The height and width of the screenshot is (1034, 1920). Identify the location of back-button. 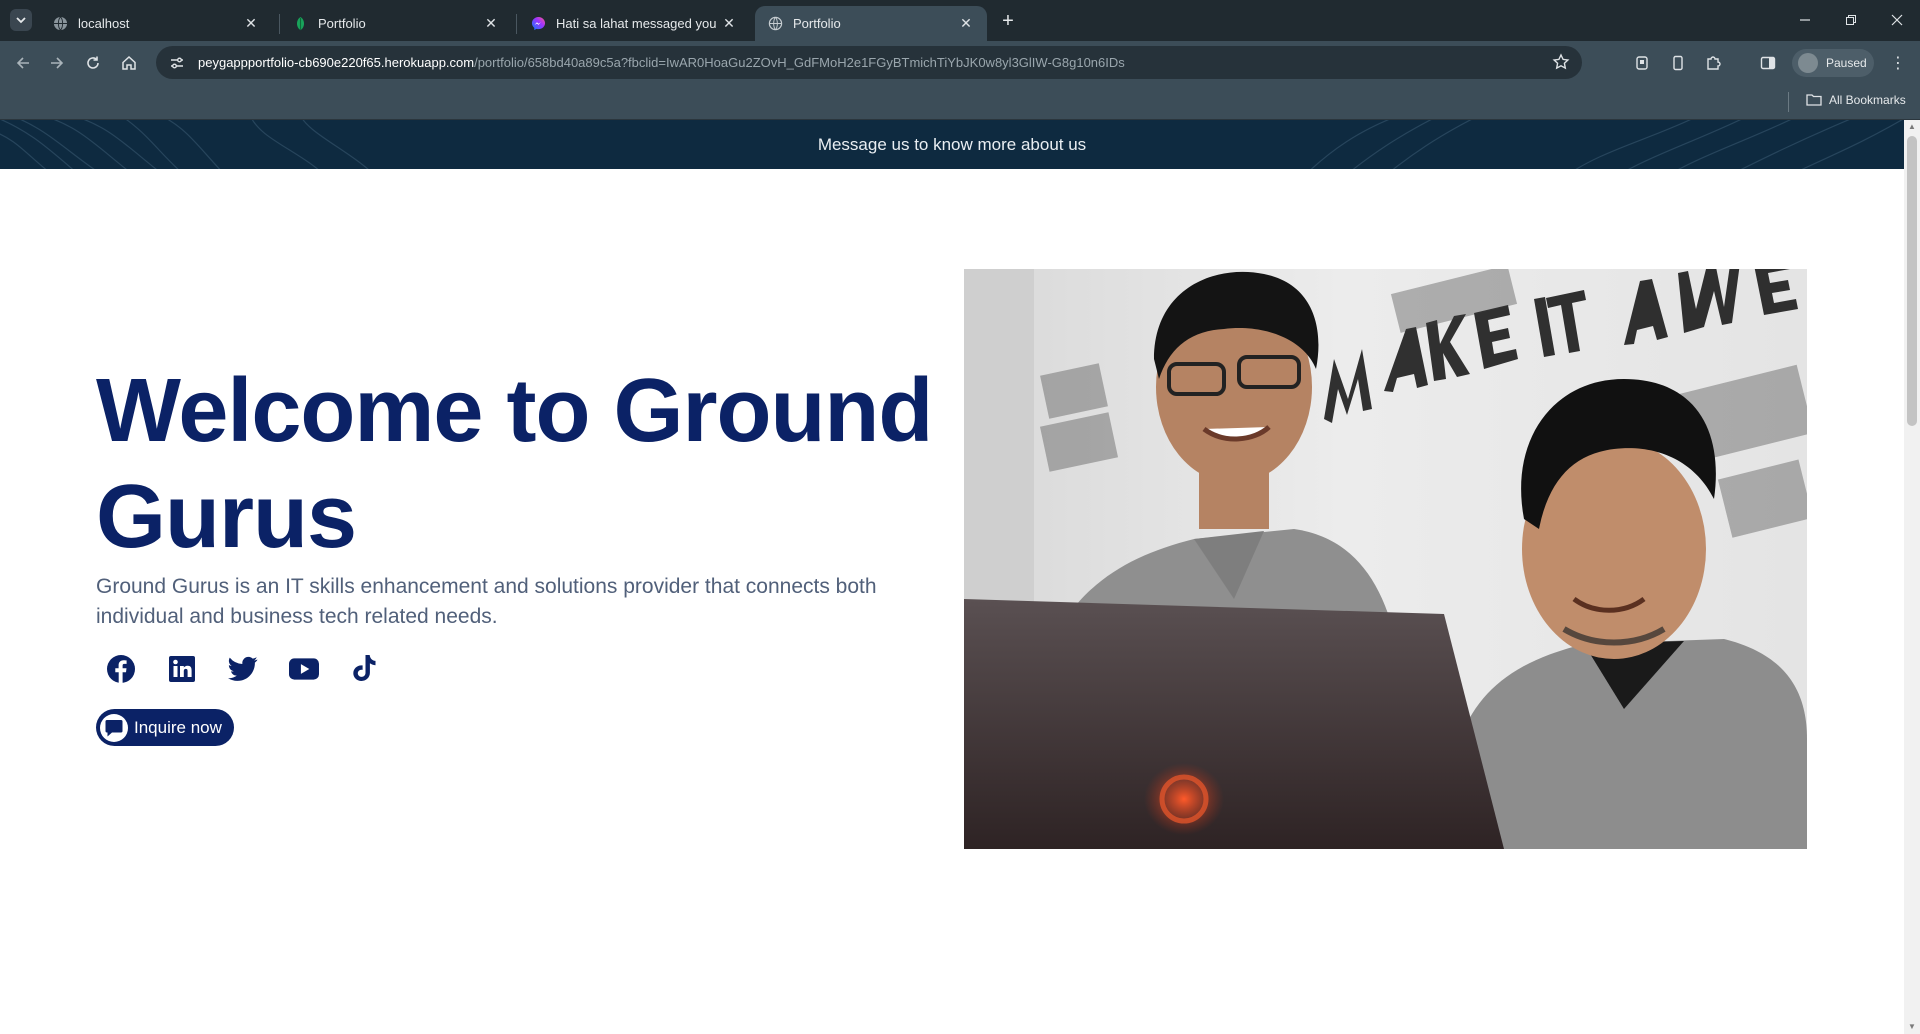
(23, 63).